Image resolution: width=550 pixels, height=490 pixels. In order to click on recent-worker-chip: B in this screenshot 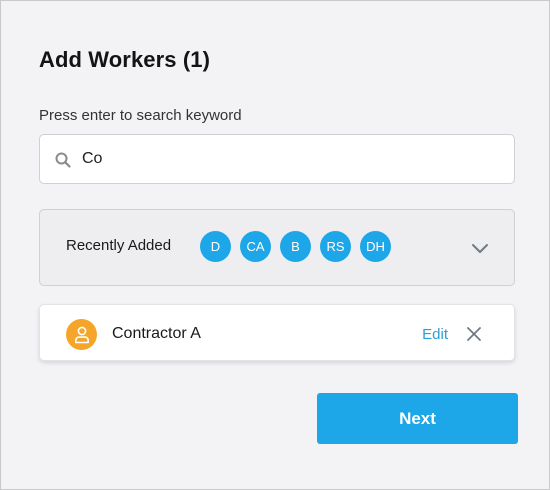, I will do `click(295, 246)`.